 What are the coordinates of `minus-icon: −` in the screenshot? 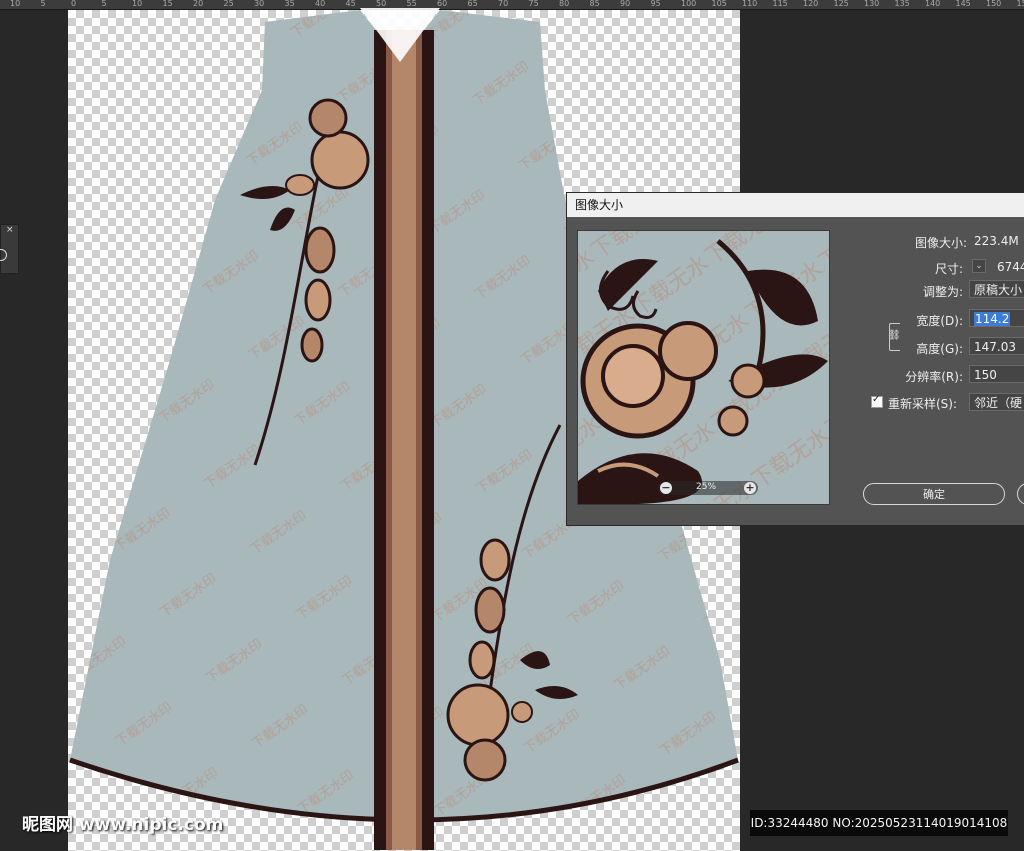 It's located at (666, 488).